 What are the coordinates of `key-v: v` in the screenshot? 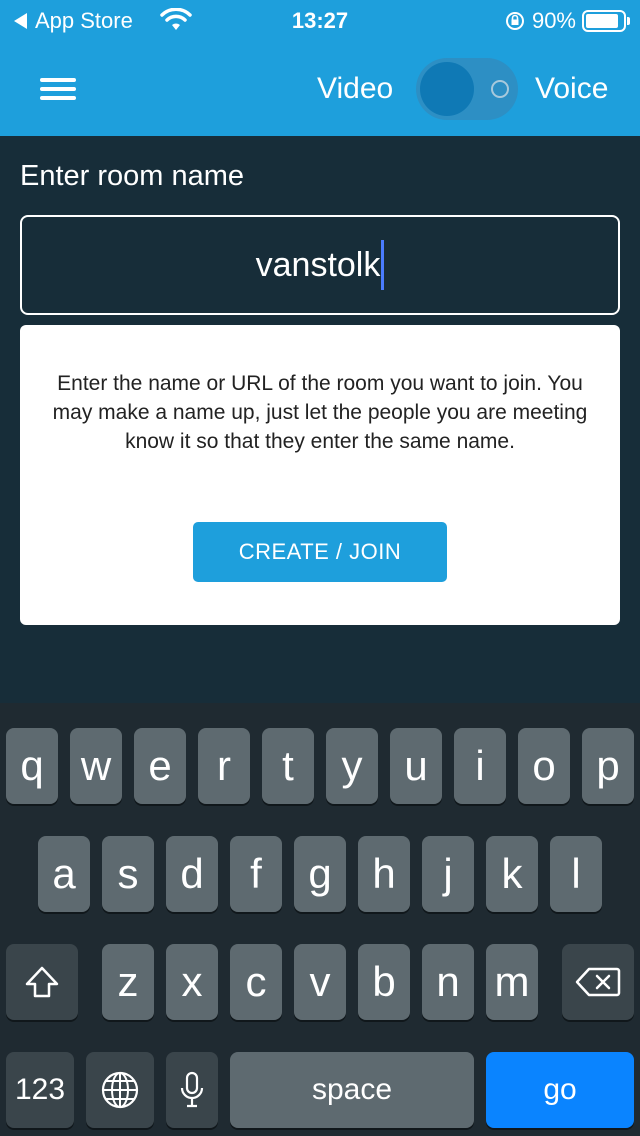 It's located at (320, 982).